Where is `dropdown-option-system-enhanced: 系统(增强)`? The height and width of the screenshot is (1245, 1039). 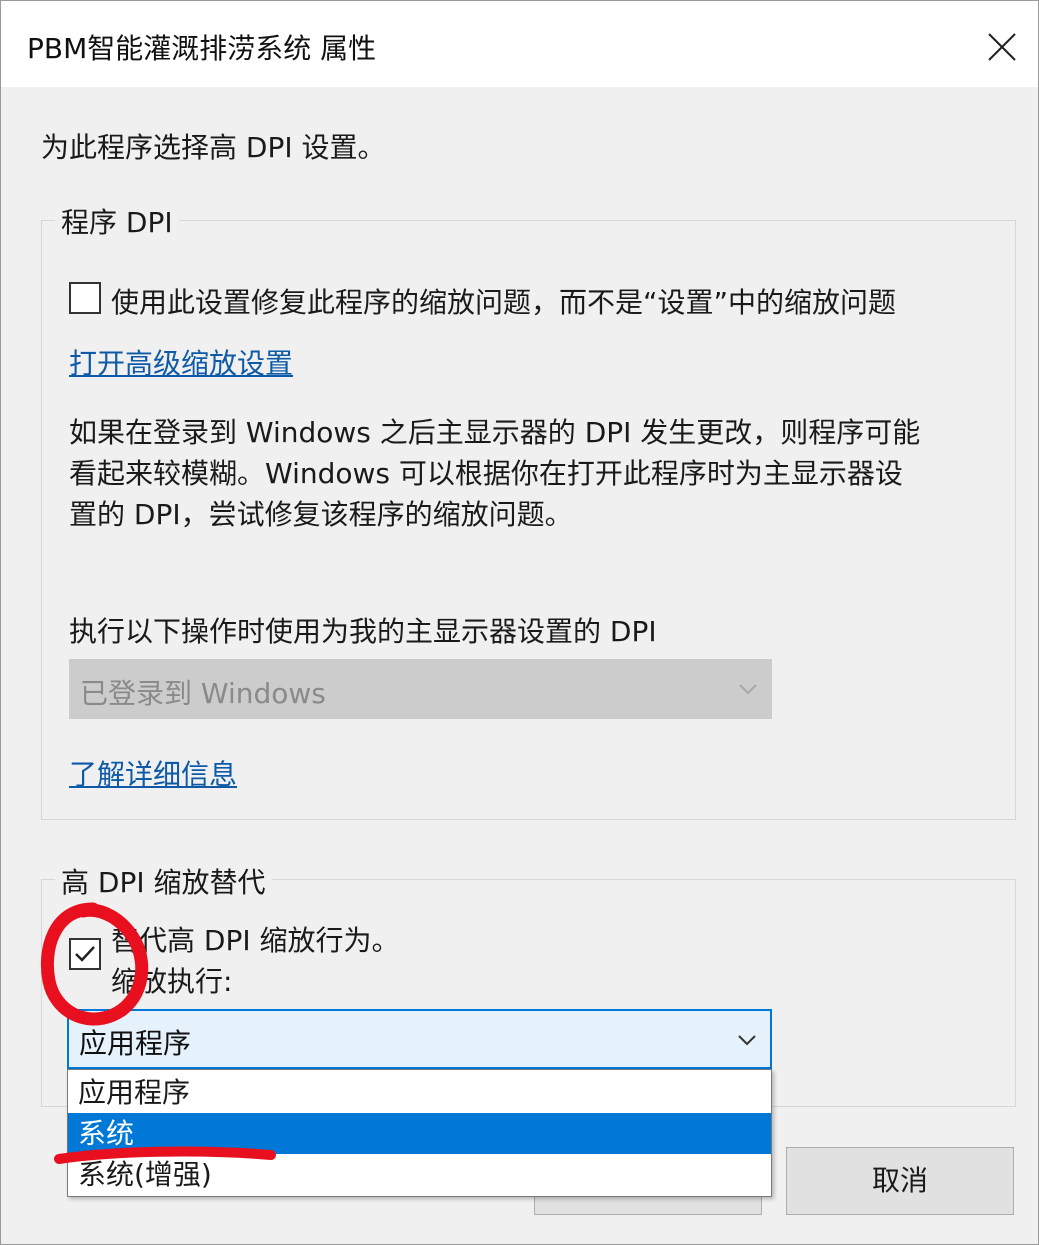
dropdown-option-system-enhanced: 系统(增强) is located at coordinates (419, 1174).